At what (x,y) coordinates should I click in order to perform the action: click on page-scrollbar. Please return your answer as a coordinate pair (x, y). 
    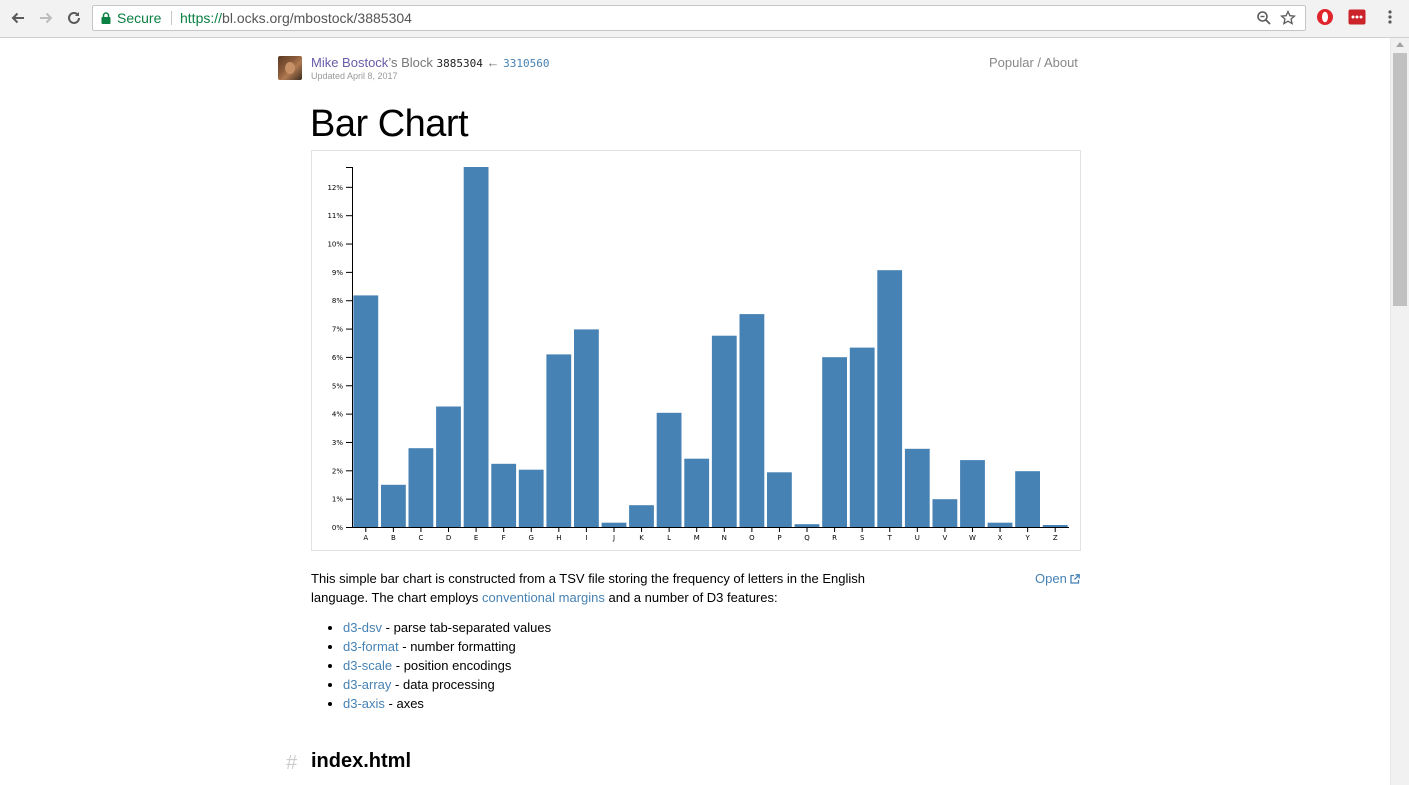
    Looking at the image, I should click on (1399, 411).